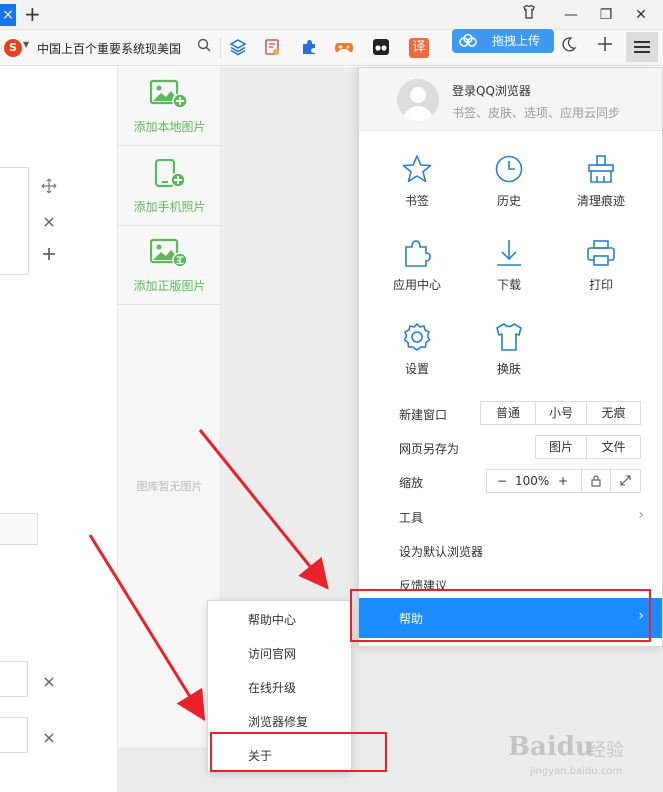 This screenshot has height=792, width=663. I want to click on baidu-watermark: Baidu 经验 jingyan.baidu.com, so click(583, 757).